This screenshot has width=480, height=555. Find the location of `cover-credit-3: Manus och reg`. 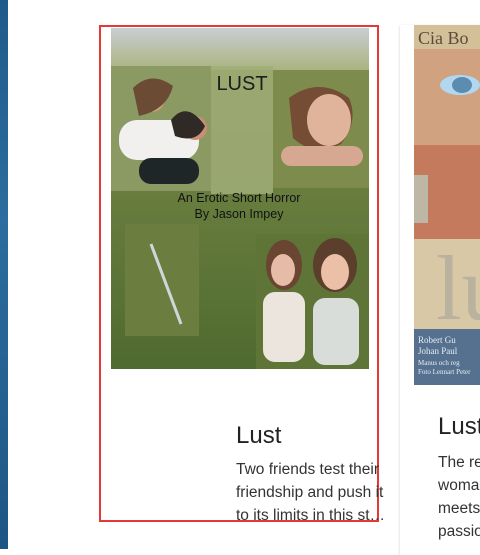

cover-credit-3: Manus och reg is located at coordinates (439, 363).